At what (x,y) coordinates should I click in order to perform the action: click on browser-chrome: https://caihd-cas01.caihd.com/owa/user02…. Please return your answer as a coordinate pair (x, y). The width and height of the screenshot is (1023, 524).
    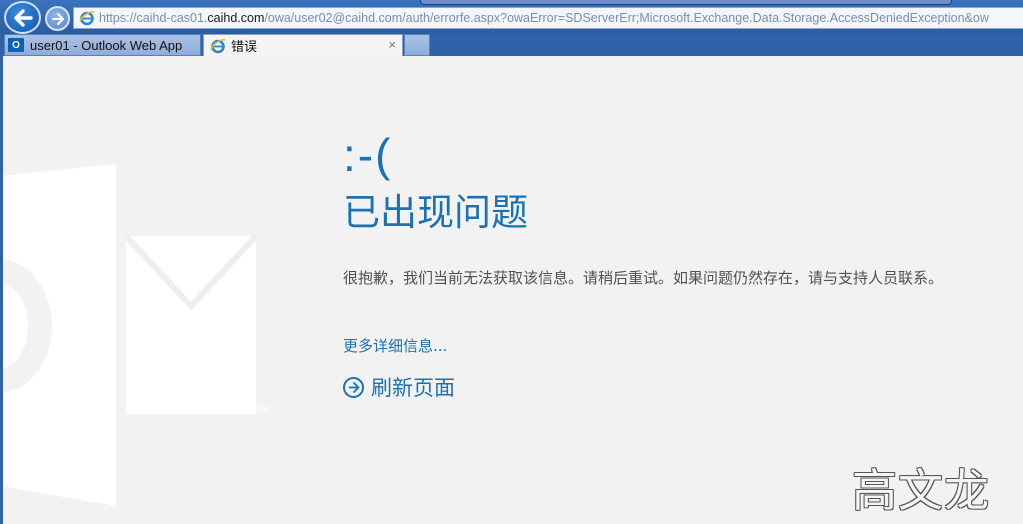
    Looking at the image, I should click on (511, 28).